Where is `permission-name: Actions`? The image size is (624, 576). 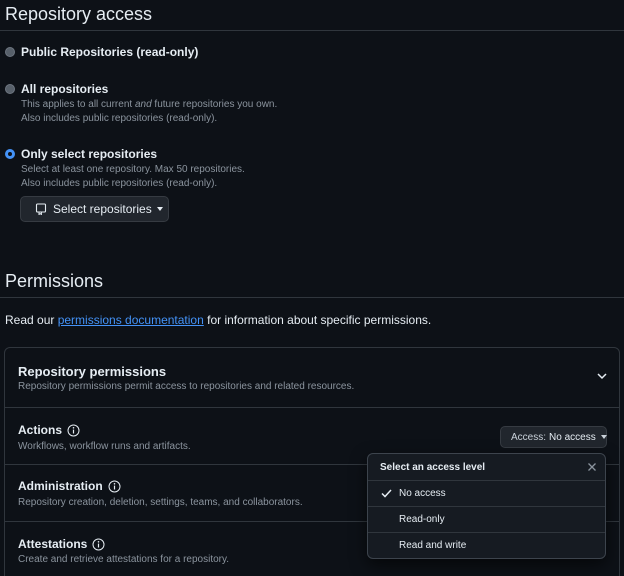
permission-name: Actions is located at coordinates (49, 430).